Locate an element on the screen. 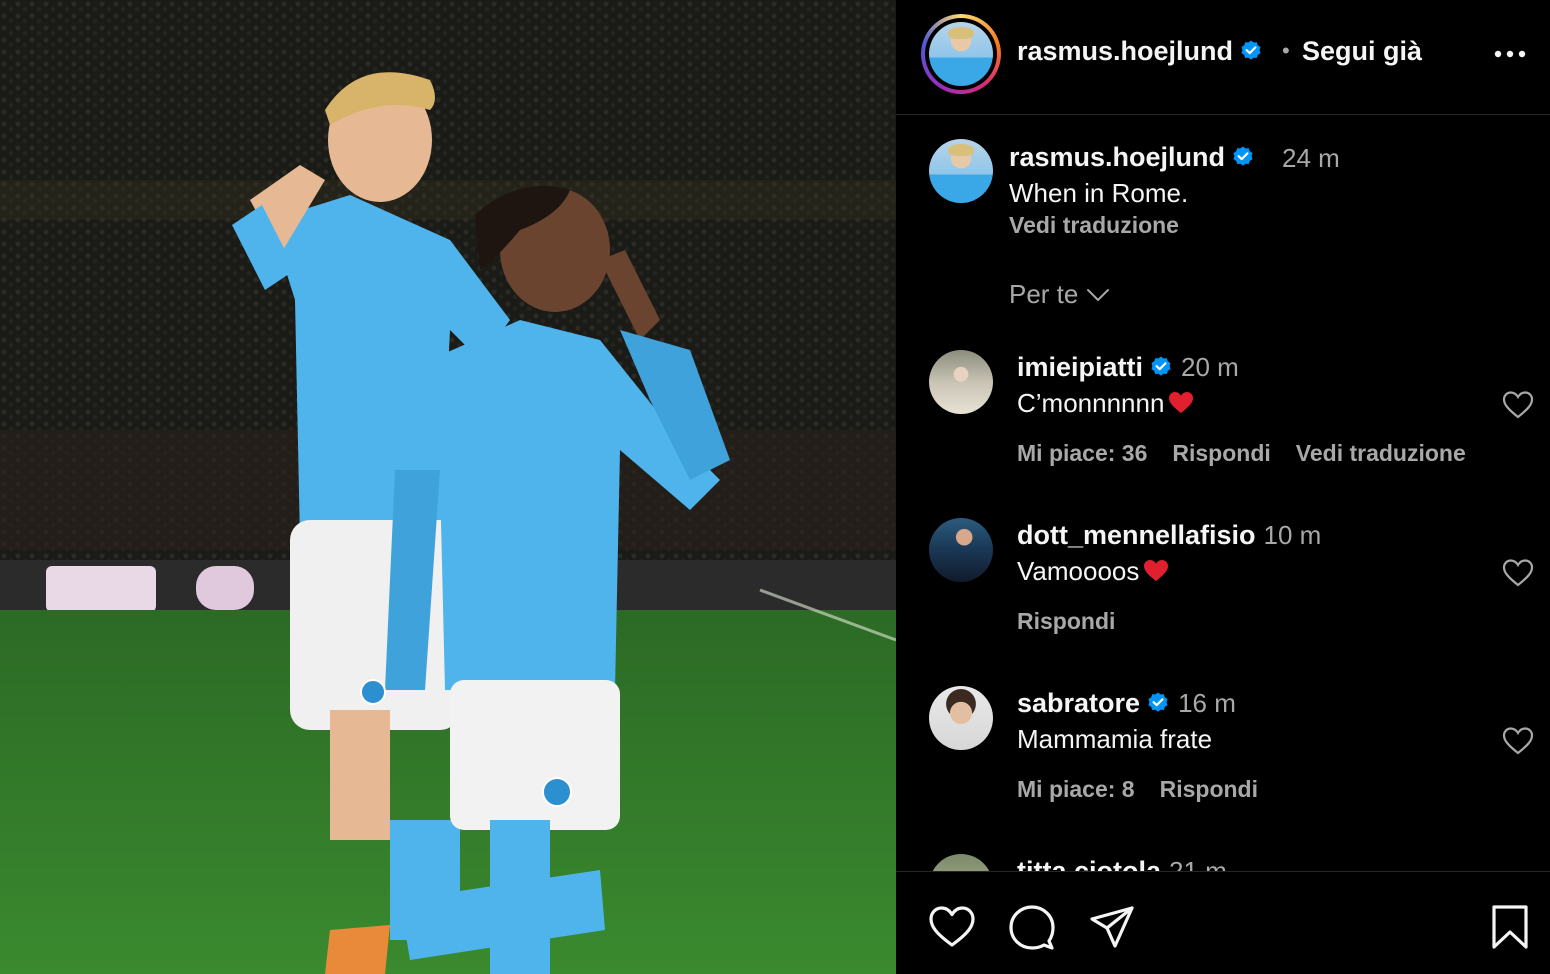 Image resolution: width=1550 pixels, height=974 pixels. comment-text: Vamoooos is located at coordinates (1093, 571).